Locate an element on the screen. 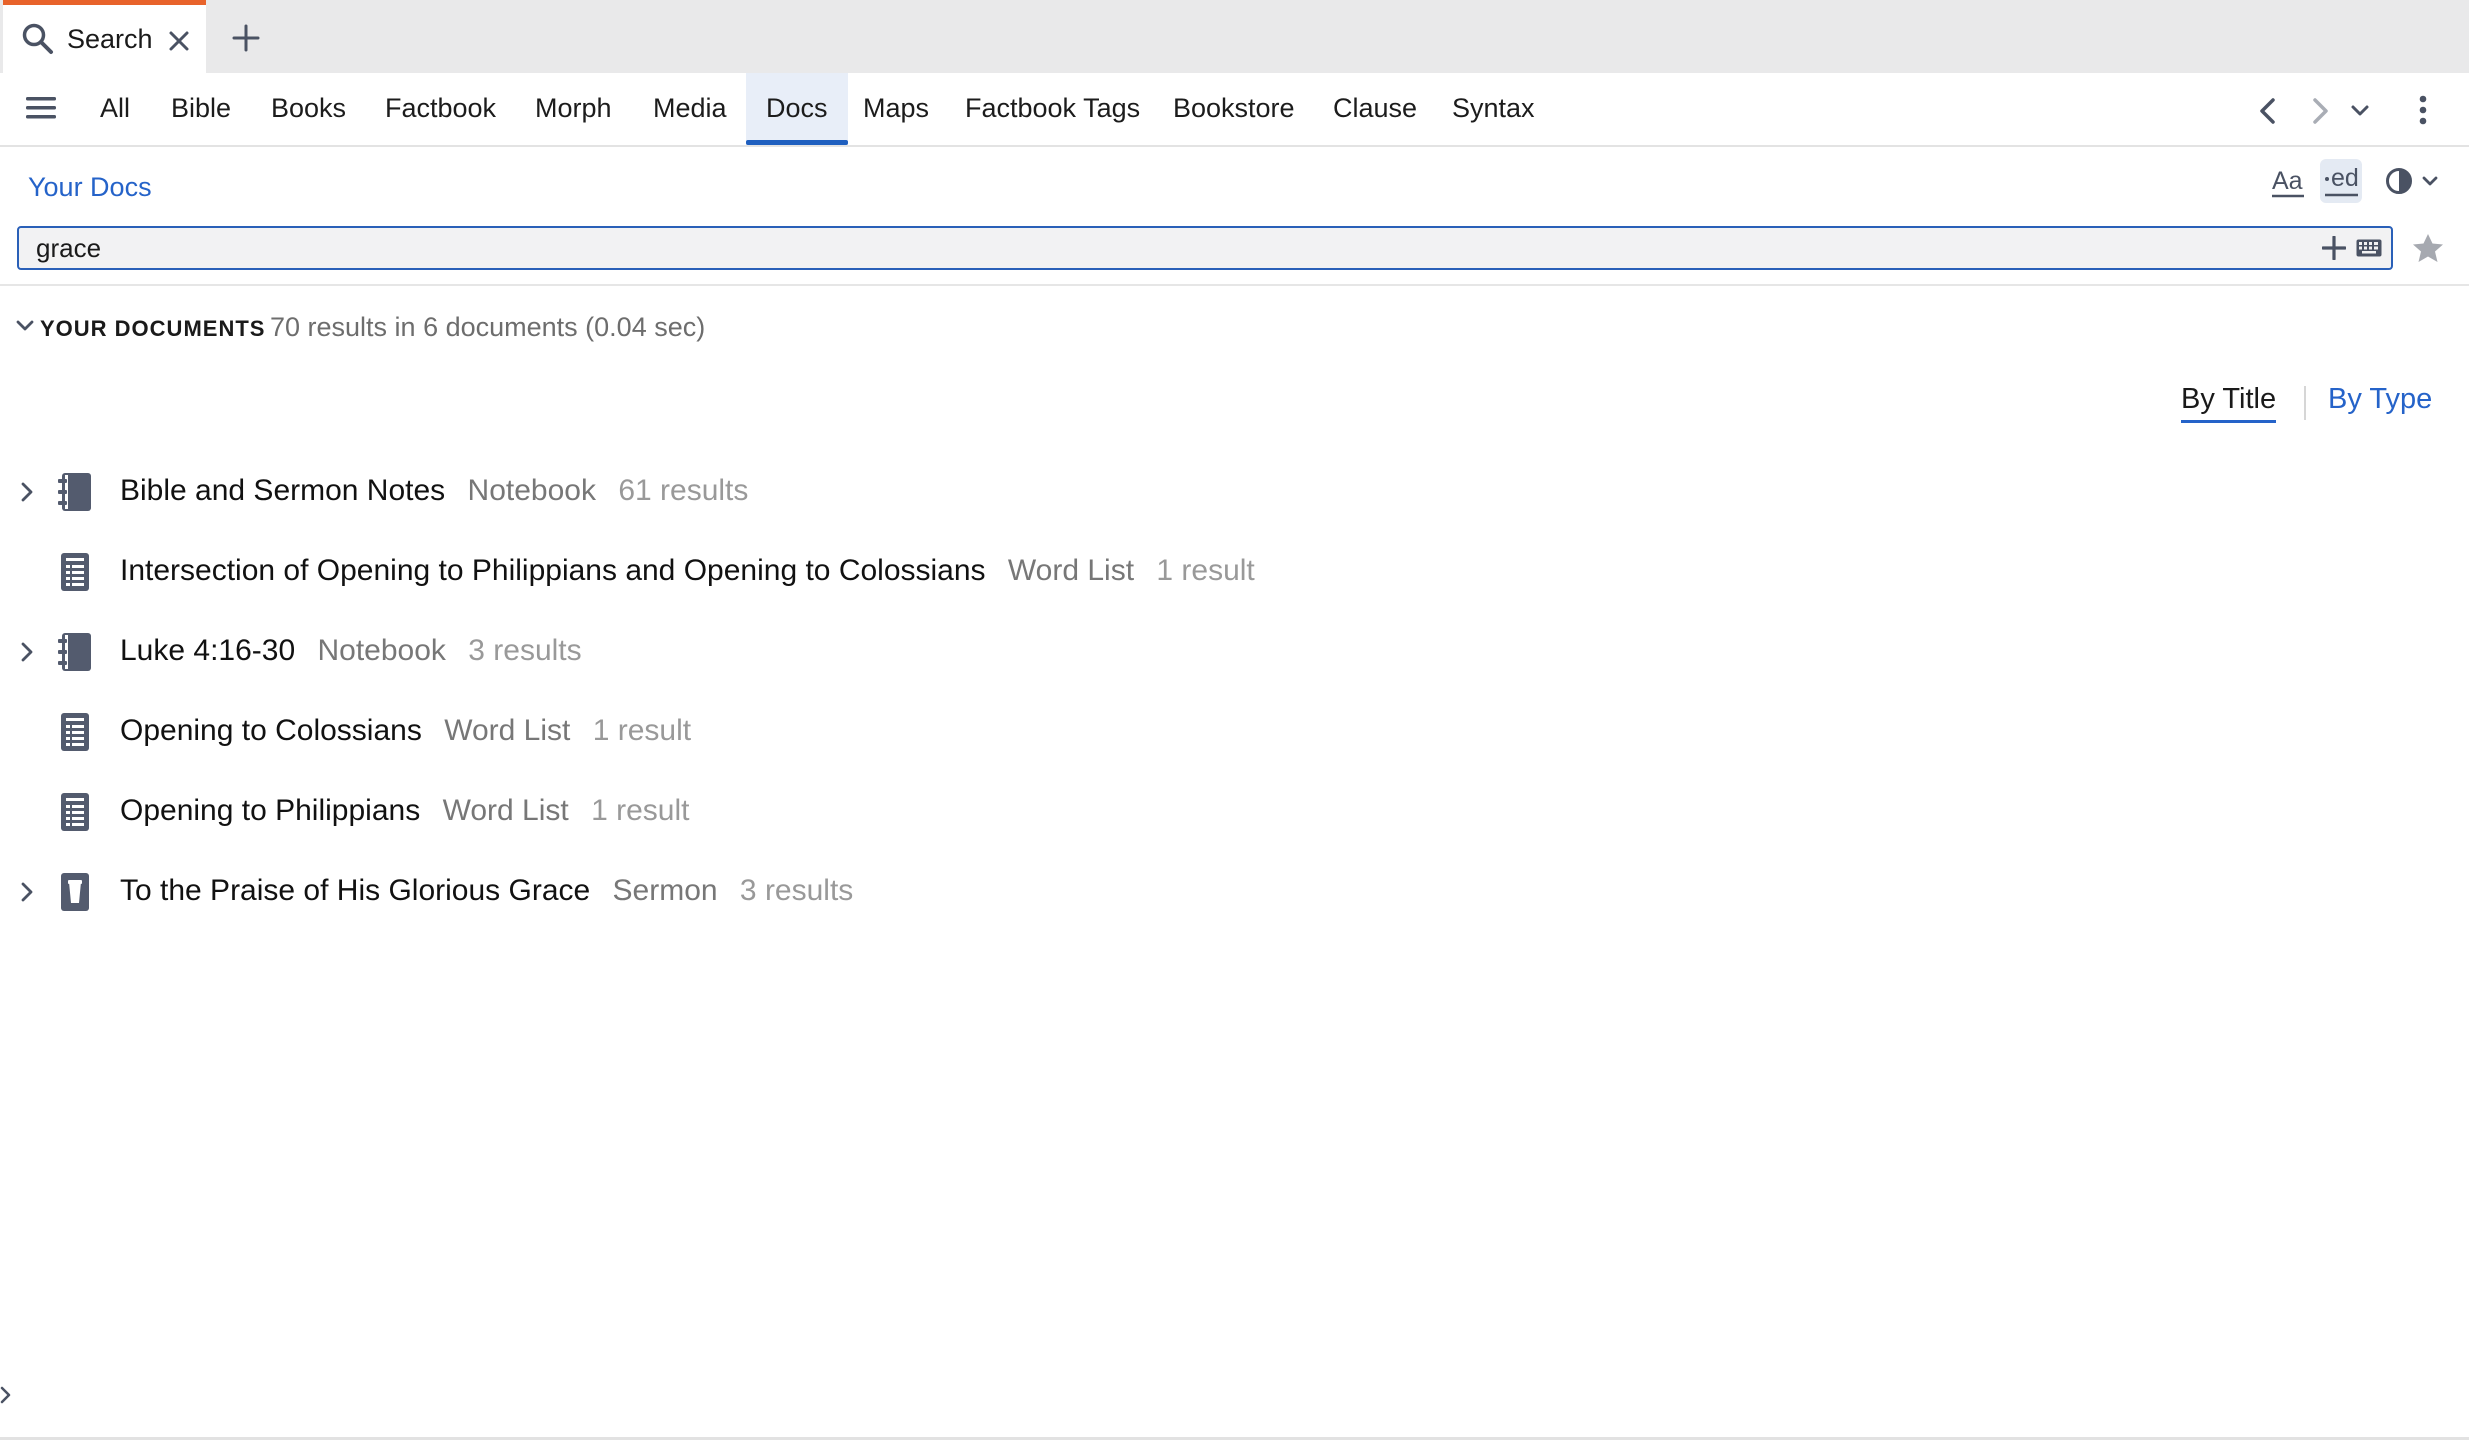 This screenshot has width=2469, height=1440. sort-by-type-button: By Type is located at coordinates (2380, 399).